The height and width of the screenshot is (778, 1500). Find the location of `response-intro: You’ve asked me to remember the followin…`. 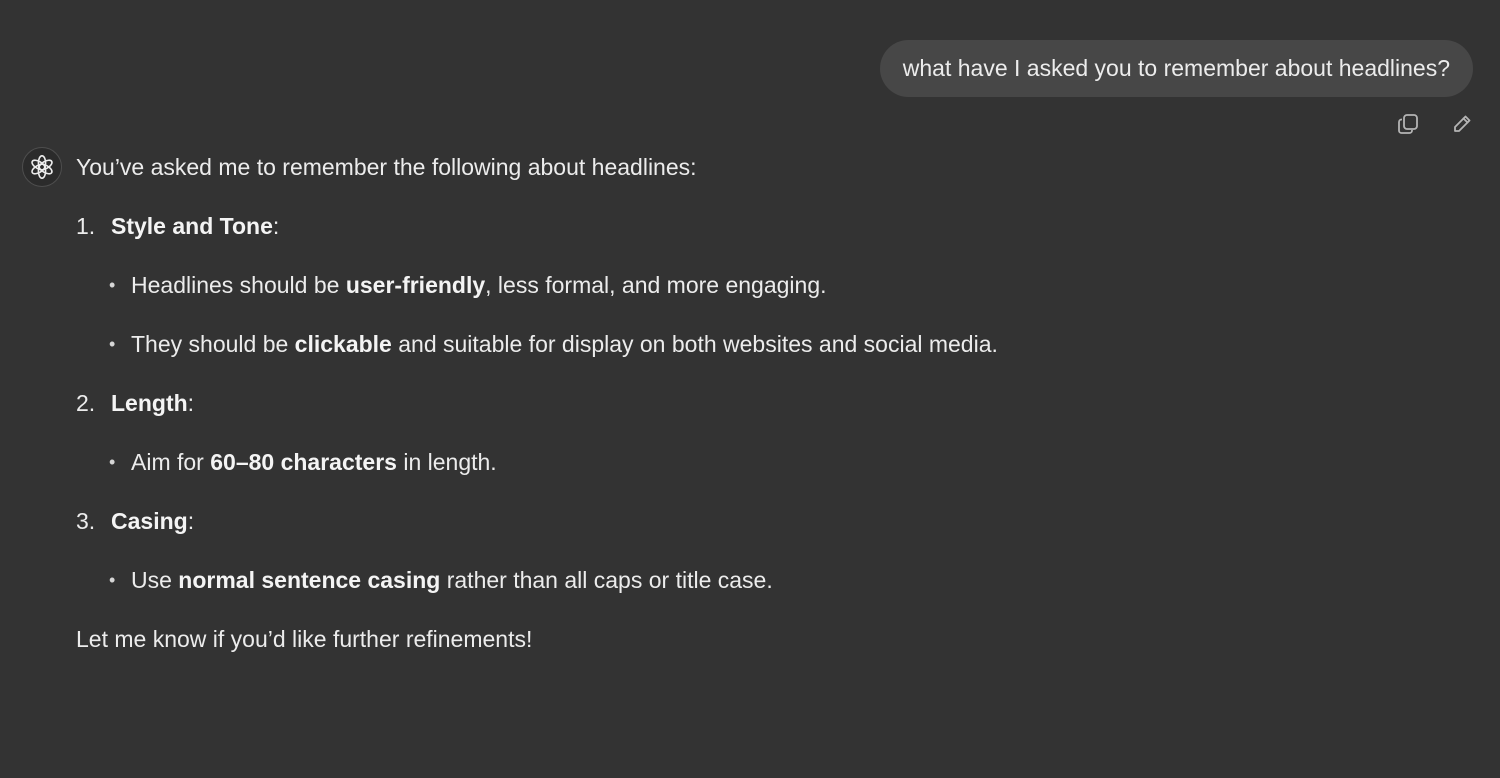

response-intro: You’ve asked me to remember the followin… is located at coordinates (386, 167).